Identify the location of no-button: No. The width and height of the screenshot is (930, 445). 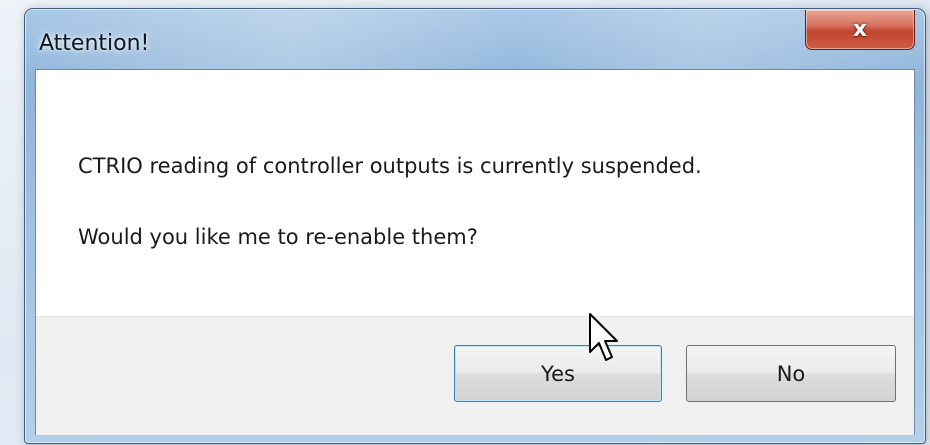
(791, 373).